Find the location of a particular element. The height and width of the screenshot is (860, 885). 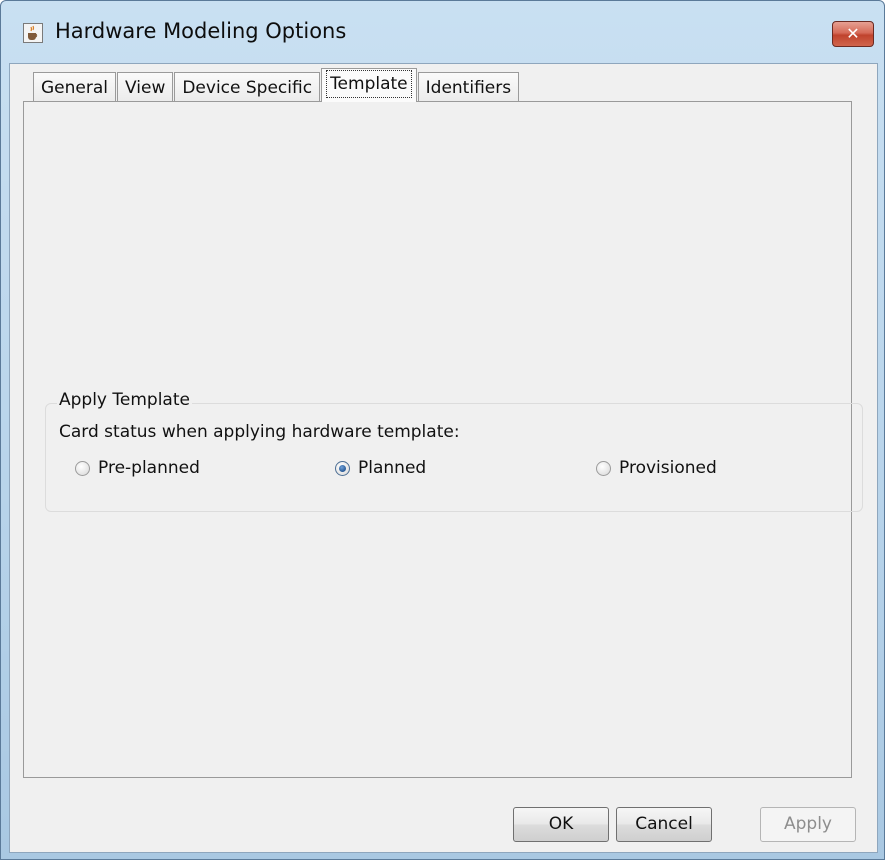

window-title: Hardware Modeling Options is located at coordinates (201, 31).